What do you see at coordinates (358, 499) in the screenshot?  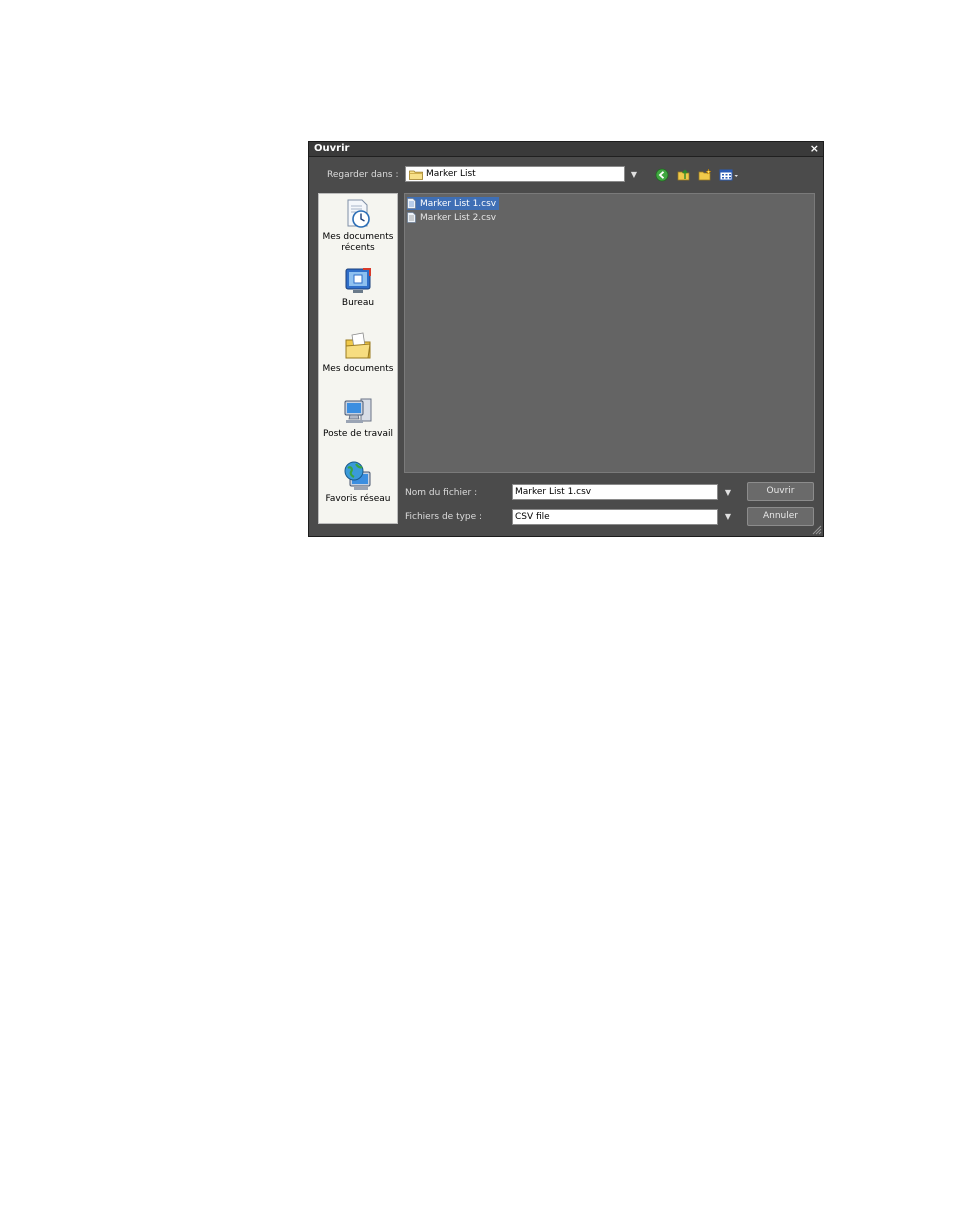 I see `place-label-network: Favoris réseau` at bounding box center [358, 499].